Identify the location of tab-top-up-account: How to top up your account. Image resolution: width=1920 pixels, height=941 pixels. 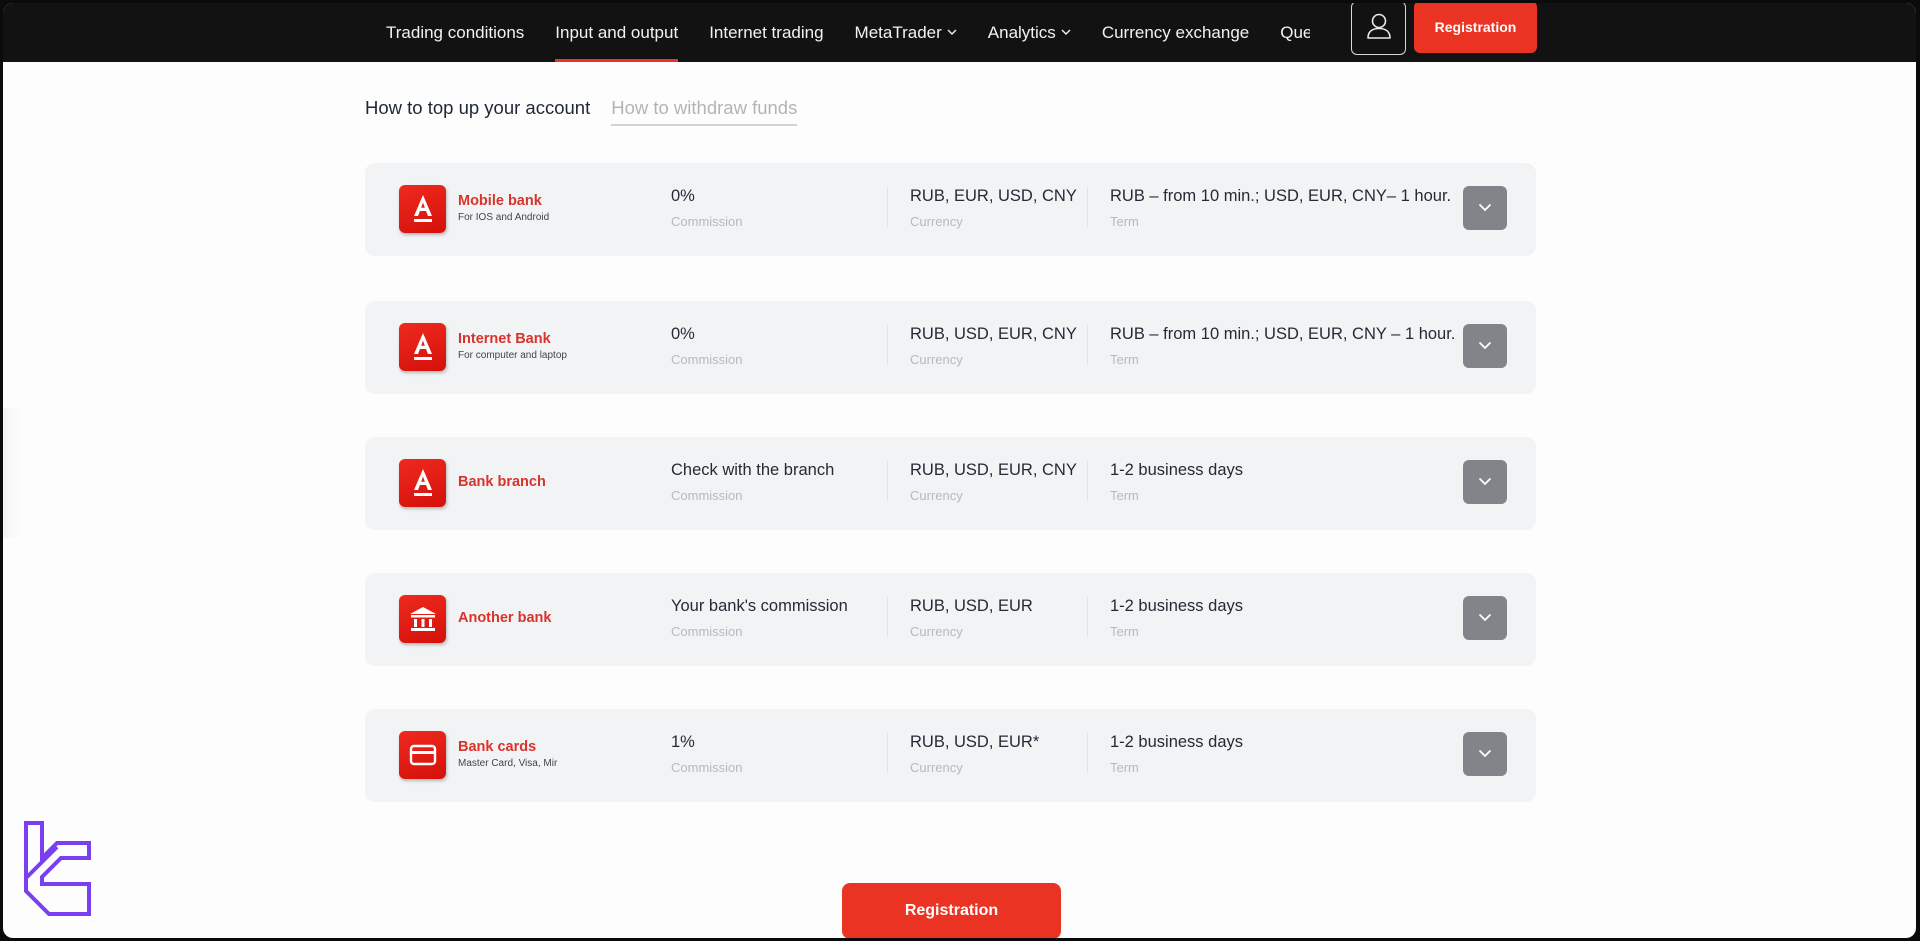
(477, 111).